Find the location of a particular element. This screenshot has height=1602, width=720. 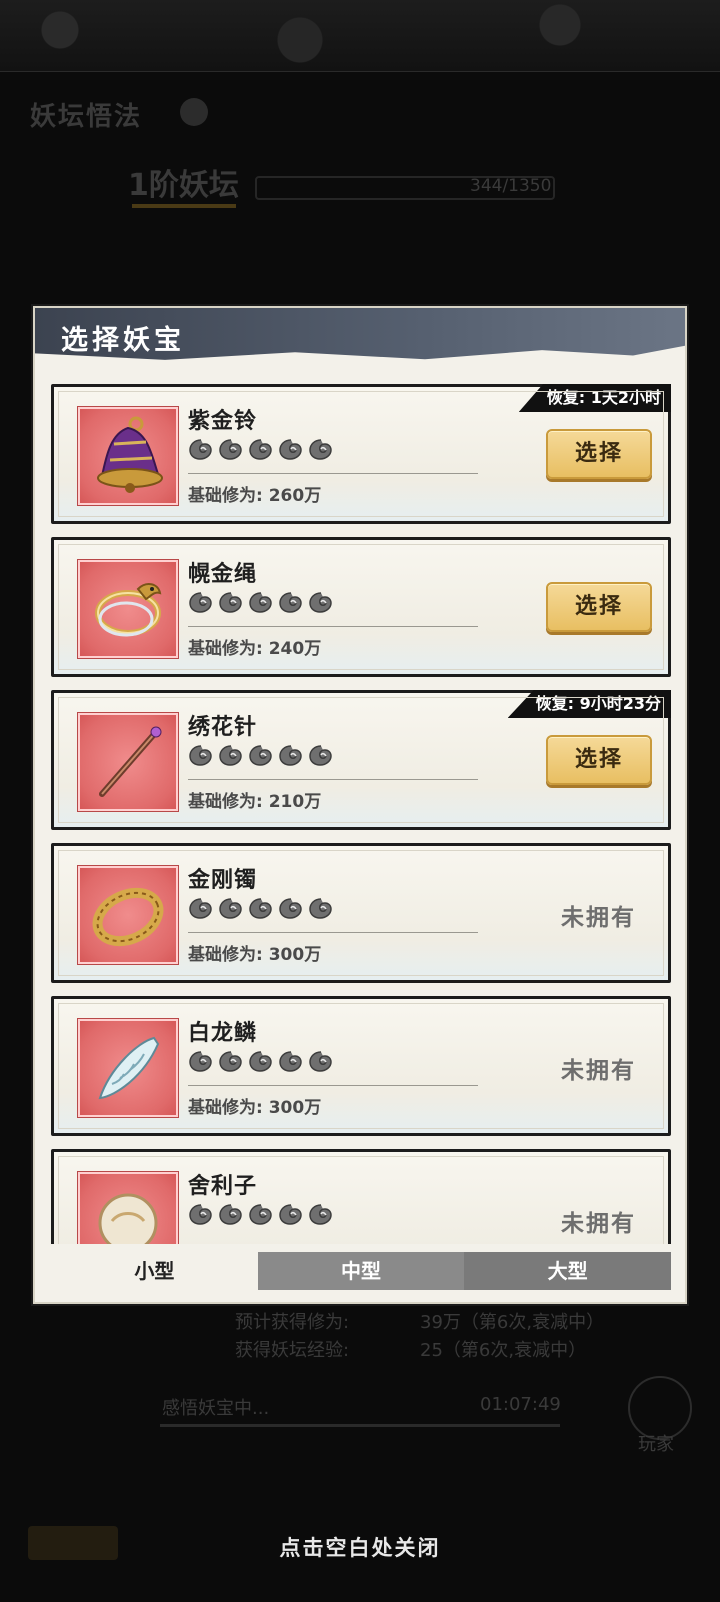

golden-rope-icon is located at coordinates (128, 610).